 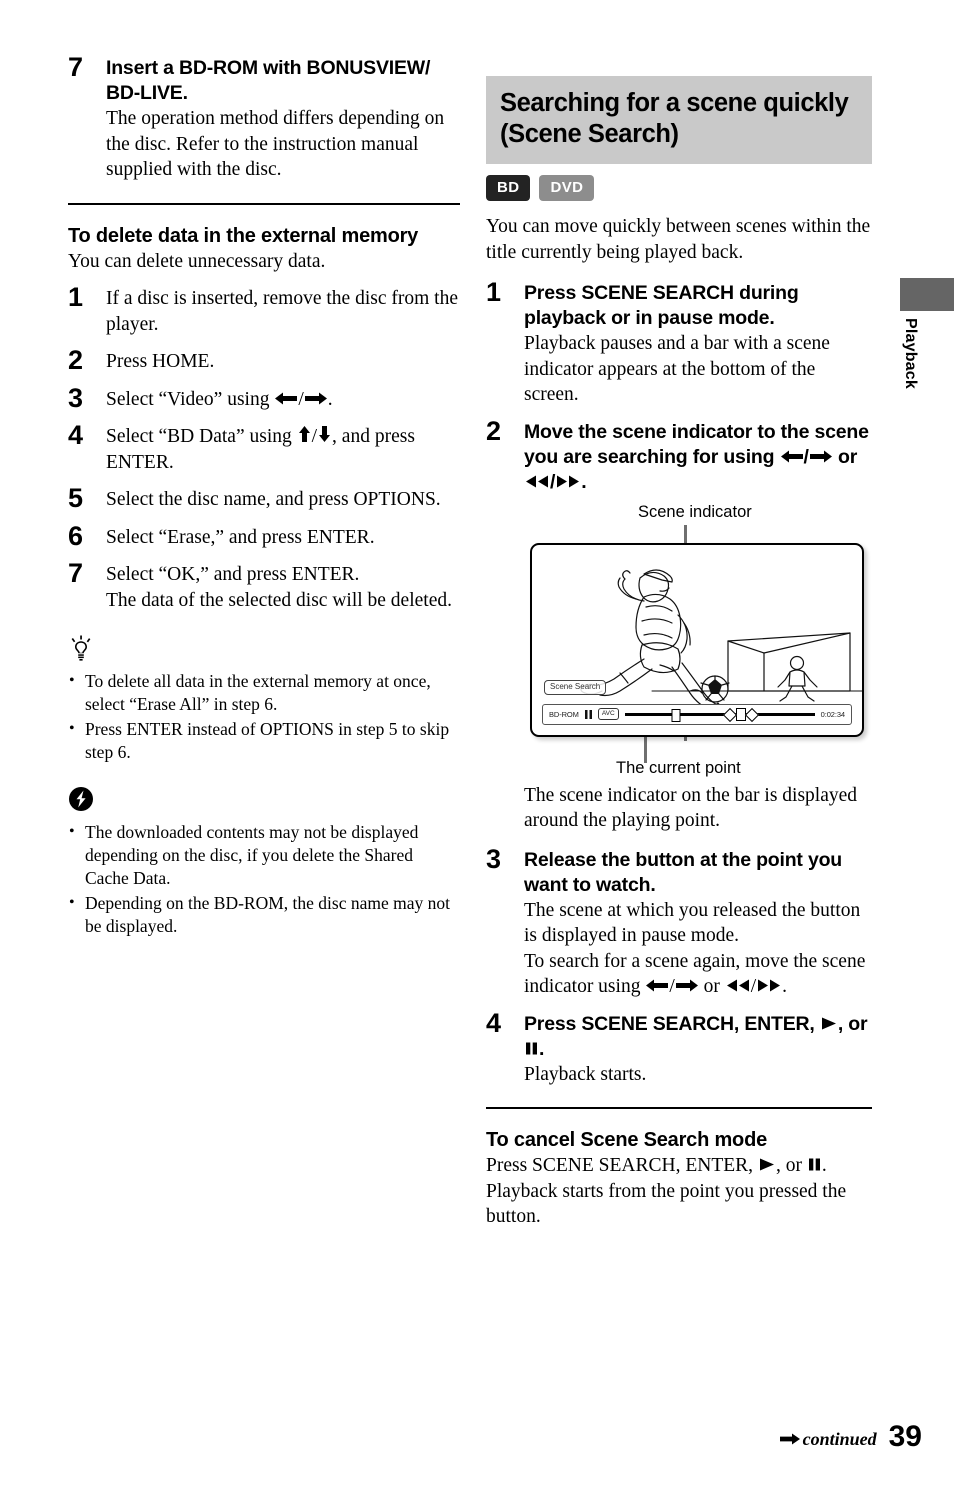 I want to click on section-intro: You can delete unnecessary data., so click(x=197, y=261).